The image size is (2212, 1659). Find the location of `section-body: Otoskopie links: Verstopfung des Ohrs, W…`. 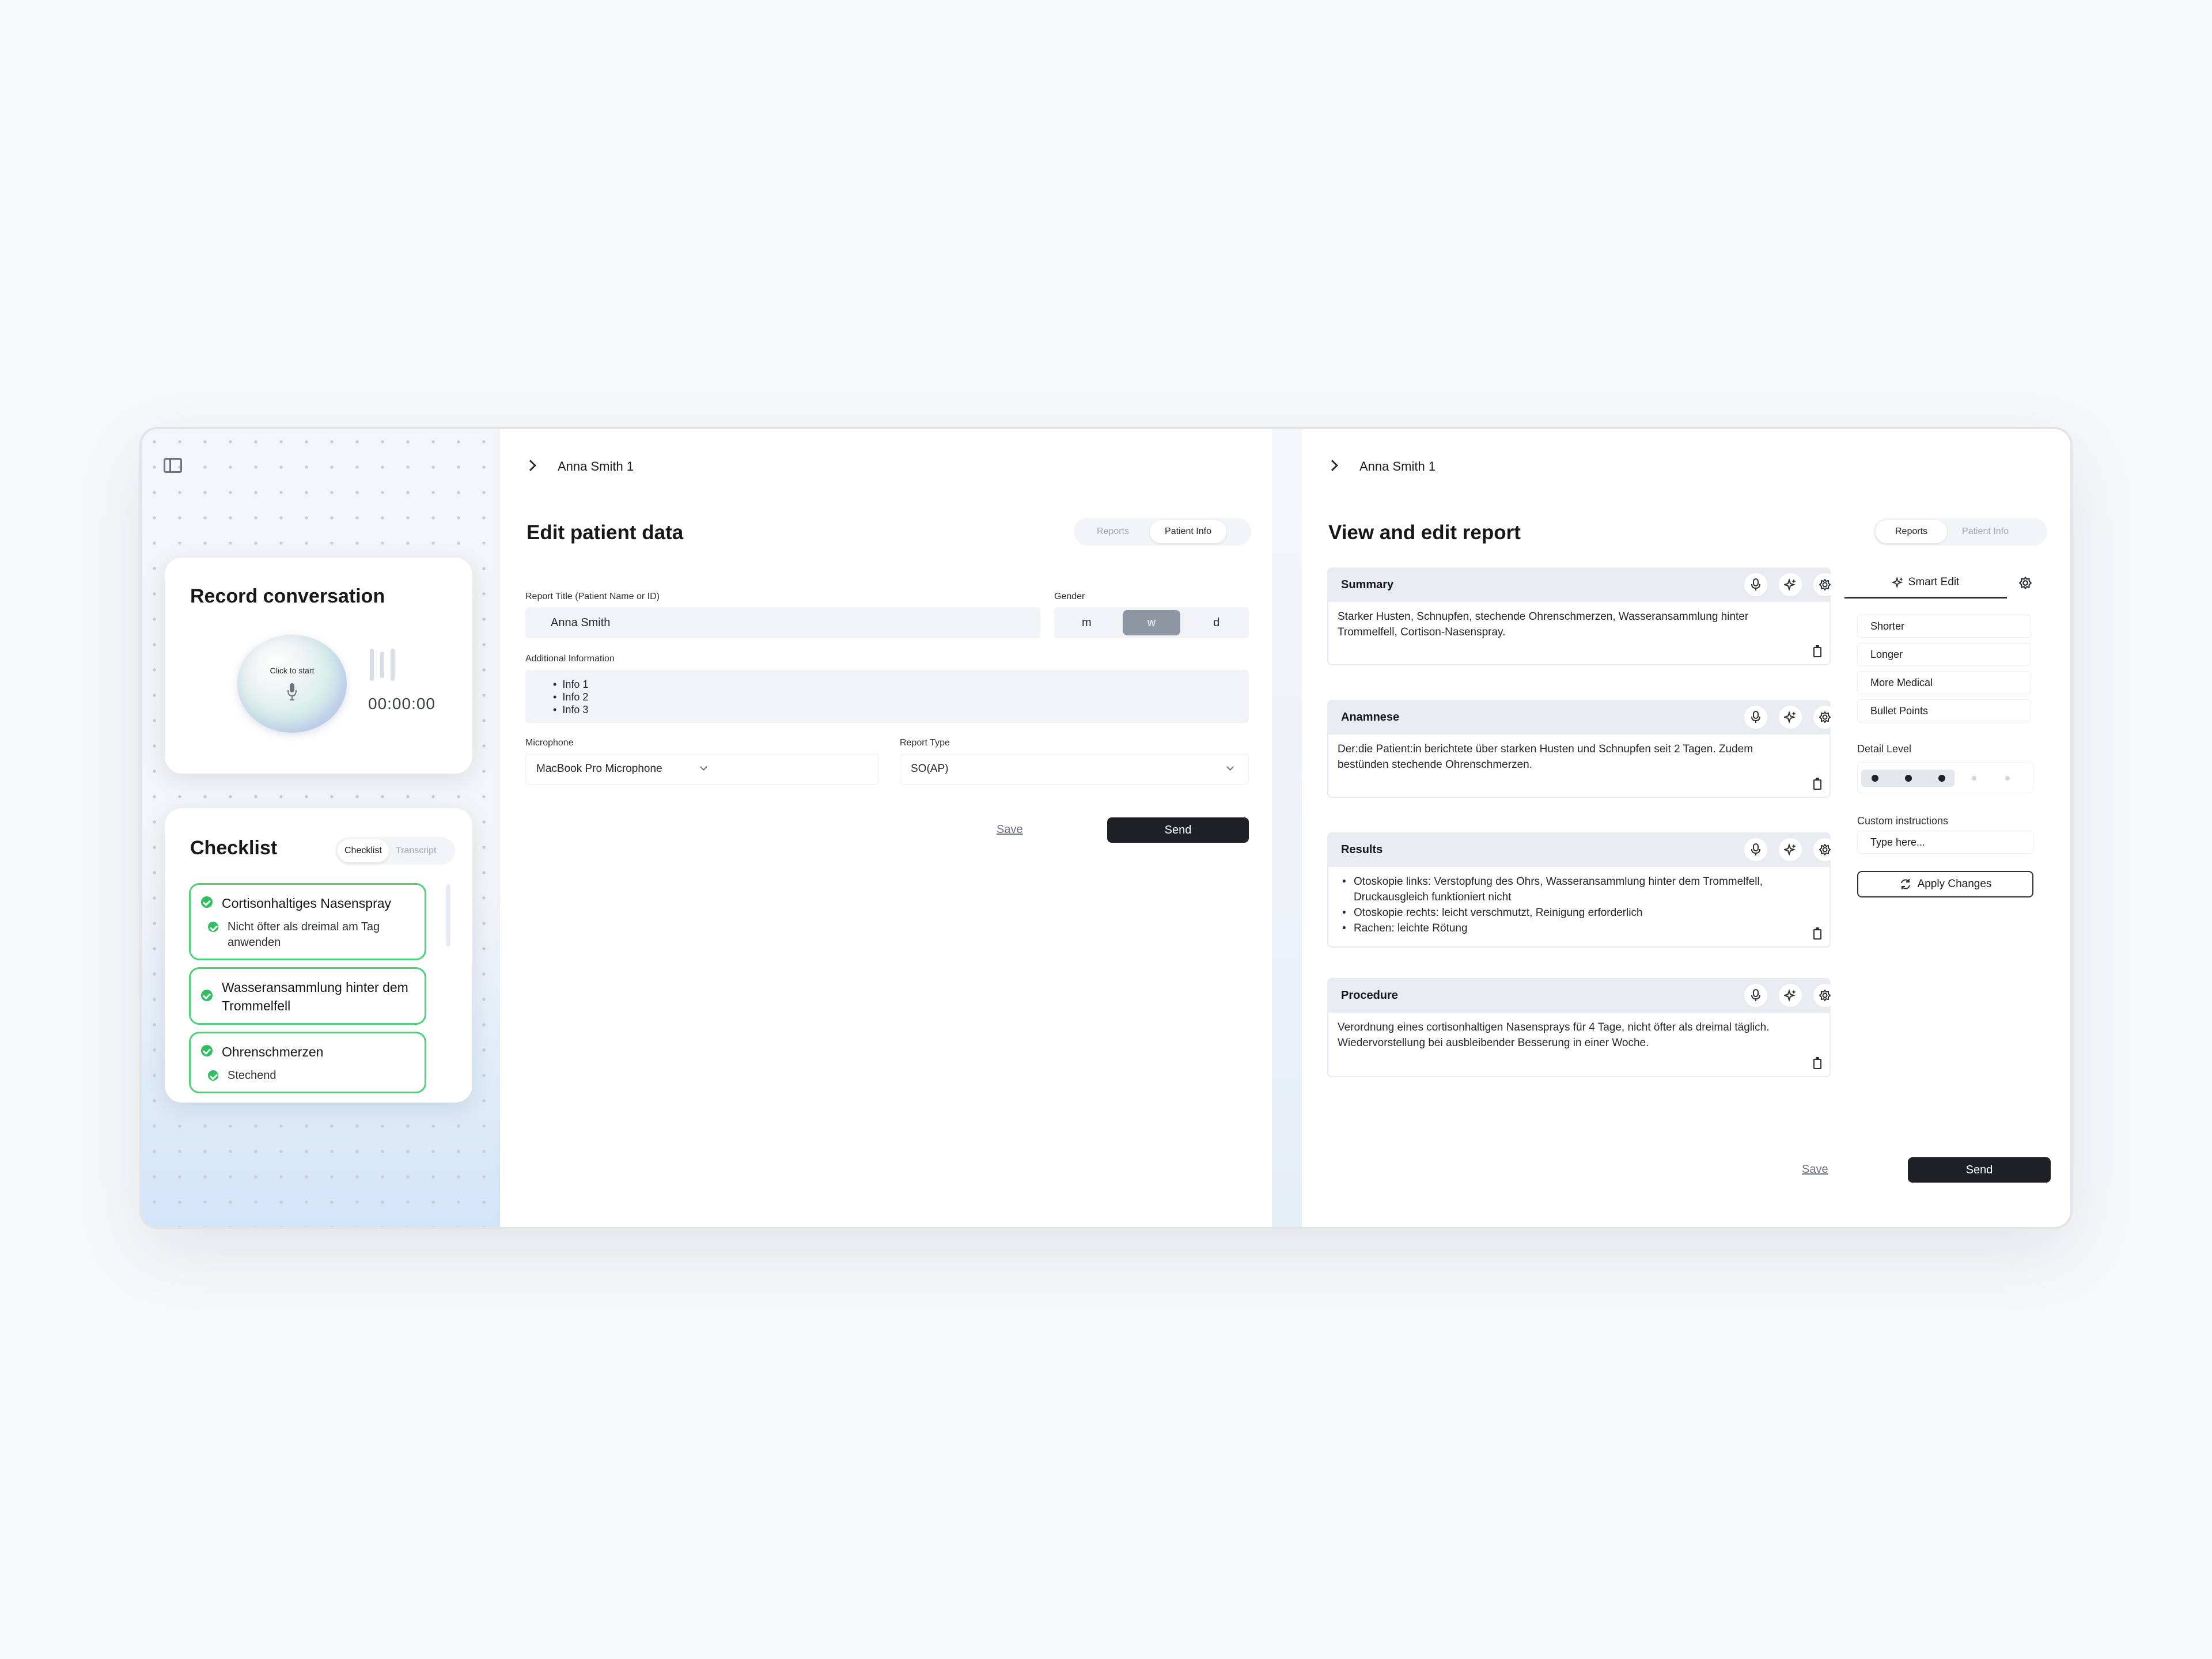

section-body: Otoskopie links: Verstopfung des Ohrs, W… is located at coordinates (1579, 907).